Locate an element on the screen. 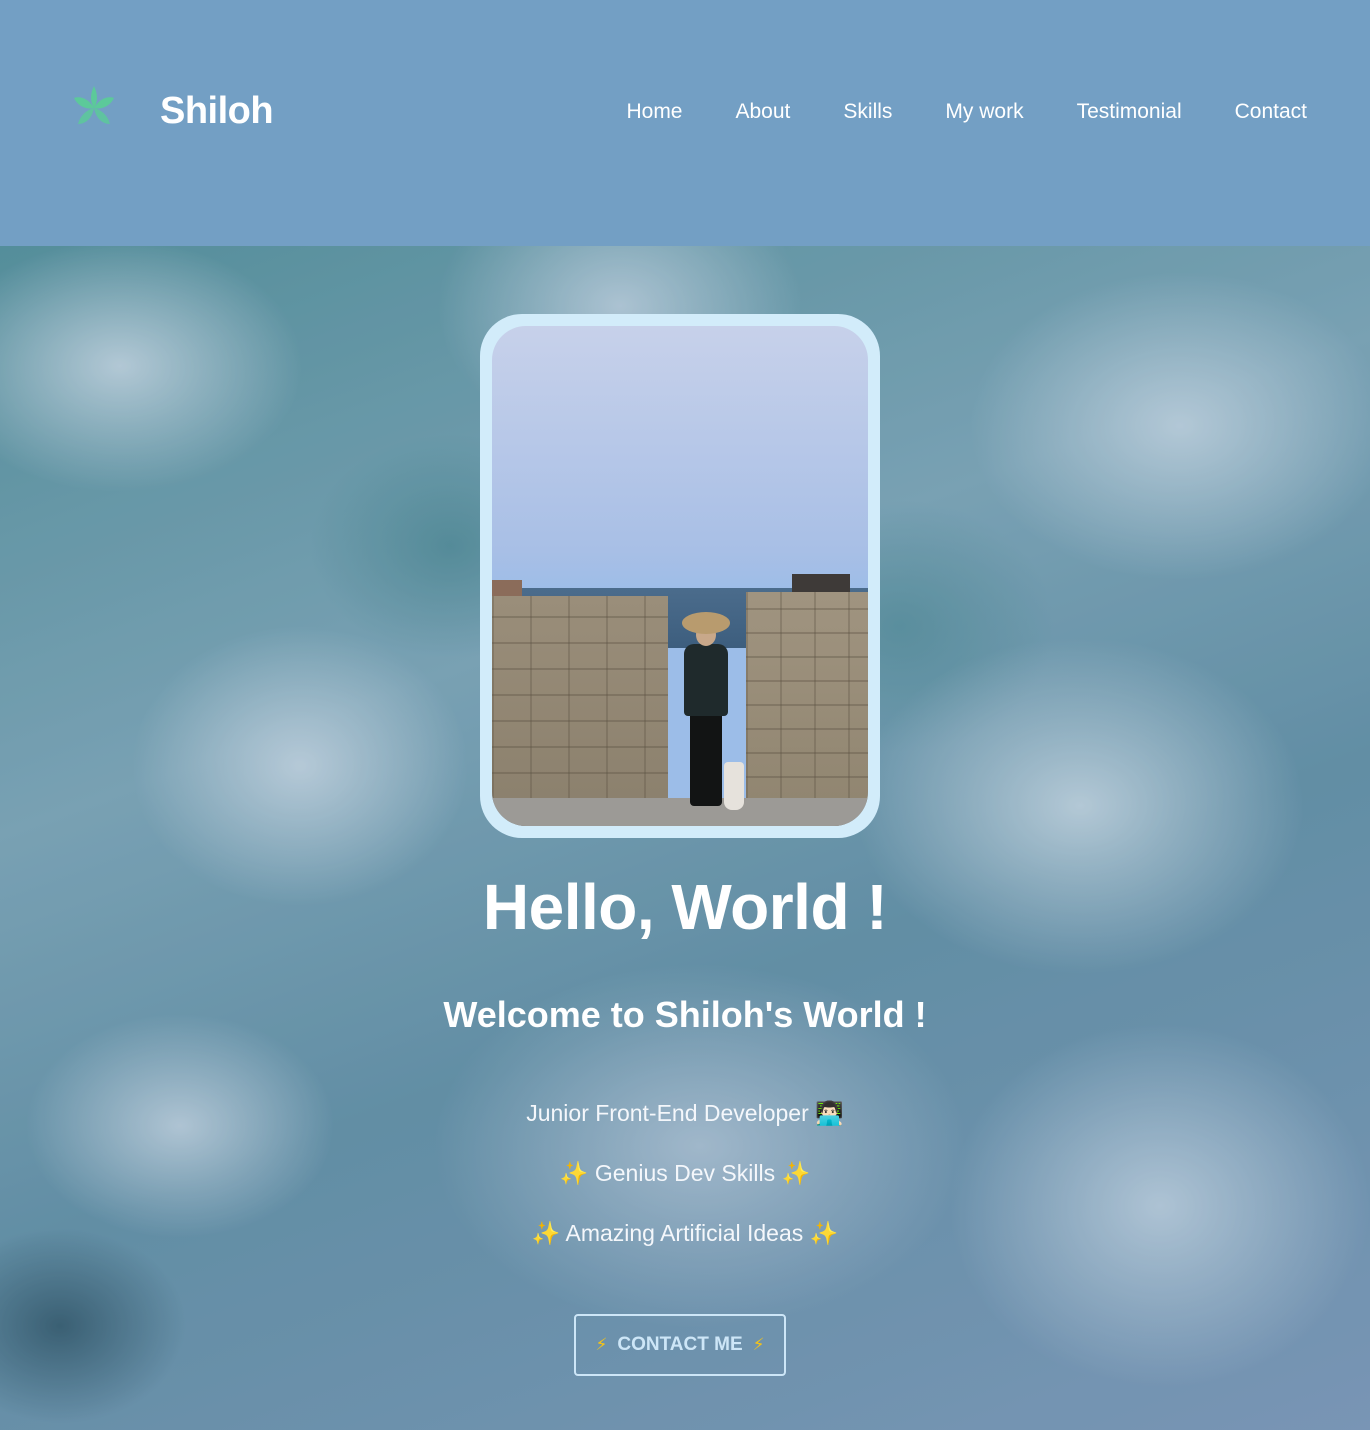 This screenshot has height=1430, width=1370. nav-item-skills: Skills is located at coordinates (867, 112).